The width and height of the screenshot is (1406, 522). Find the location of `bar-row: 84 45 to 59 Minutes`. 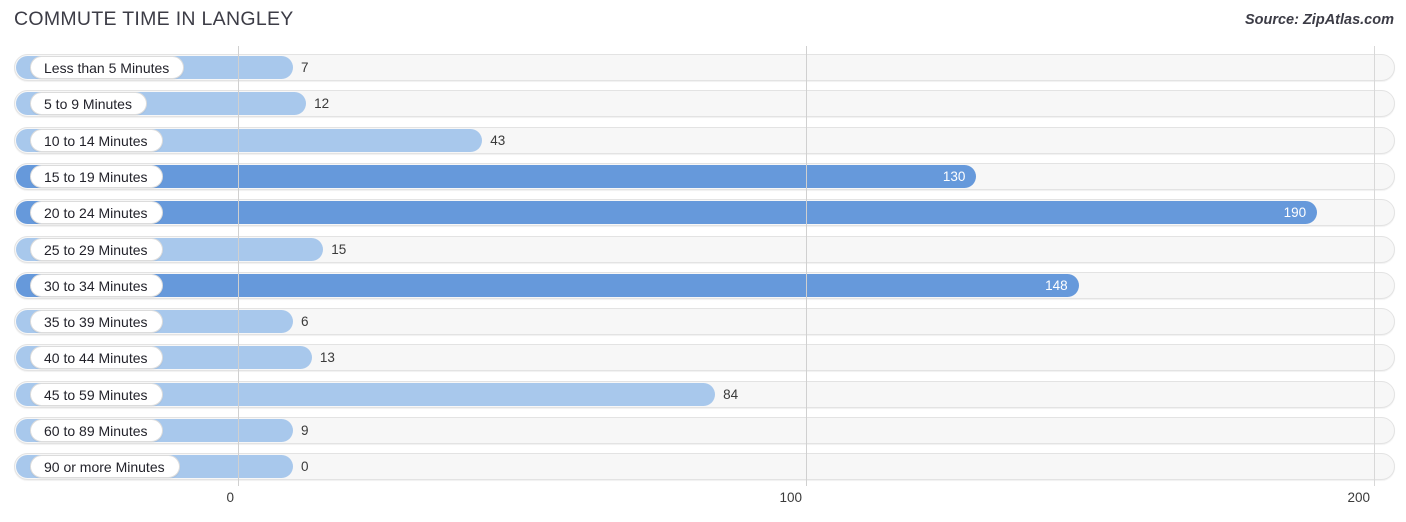

bar-row: 84 45 to 59 Minutes is located at coordinates (704, 394).